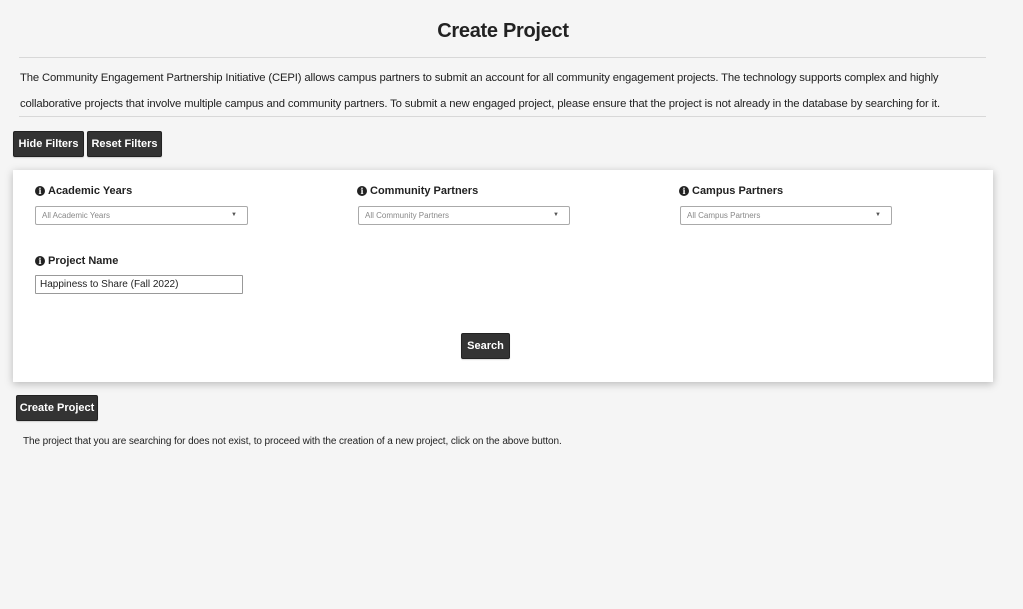 Image resolution: width=1023 pixels, height=609 pixels. What do you see at coordinates (724, 215) in the screenshot?
I see `campus-partners-select-value: All Campus Partners` at bounding box center [724, 215].